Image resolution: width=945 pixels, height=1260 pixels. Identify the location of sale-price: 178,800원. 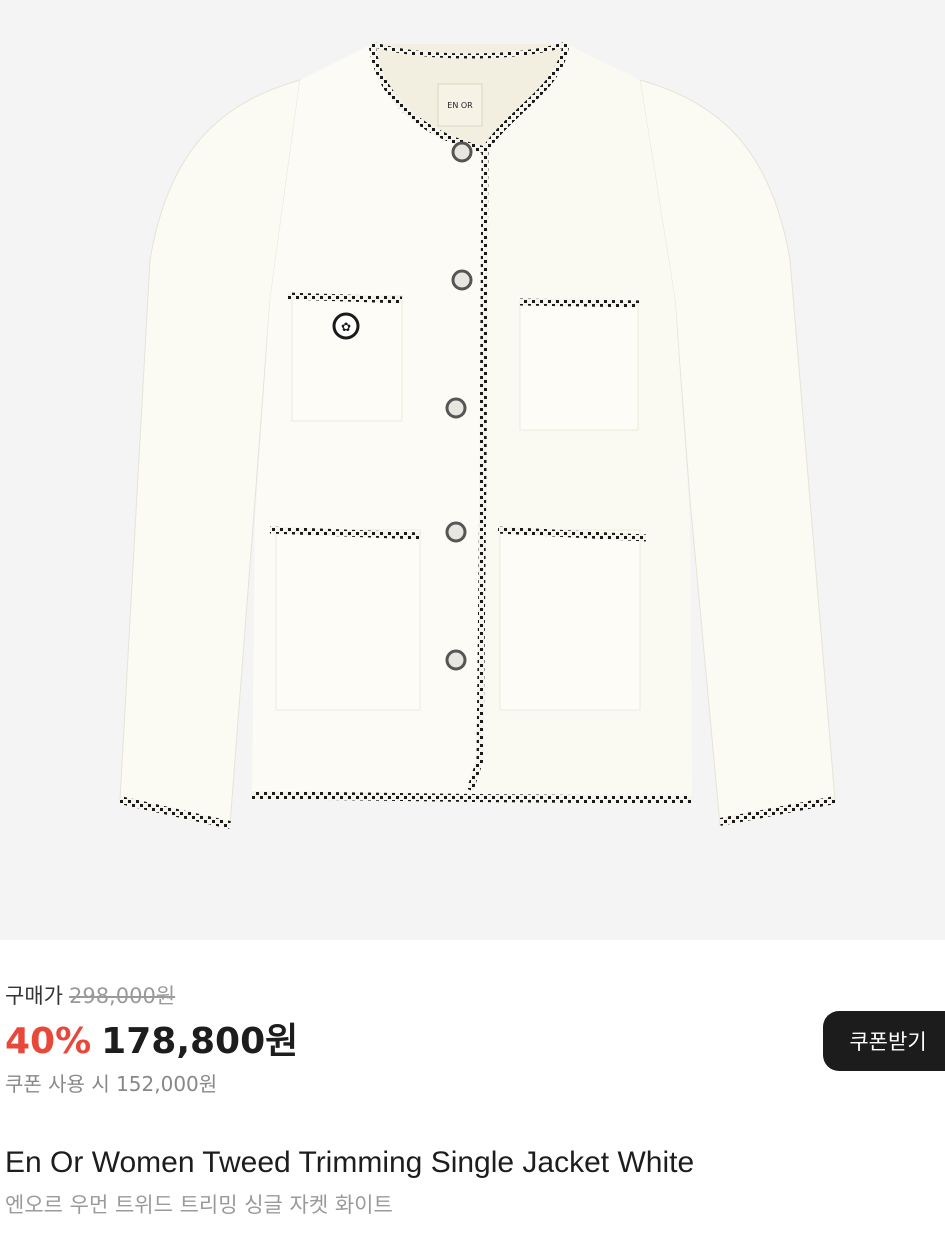
(200, 1041).